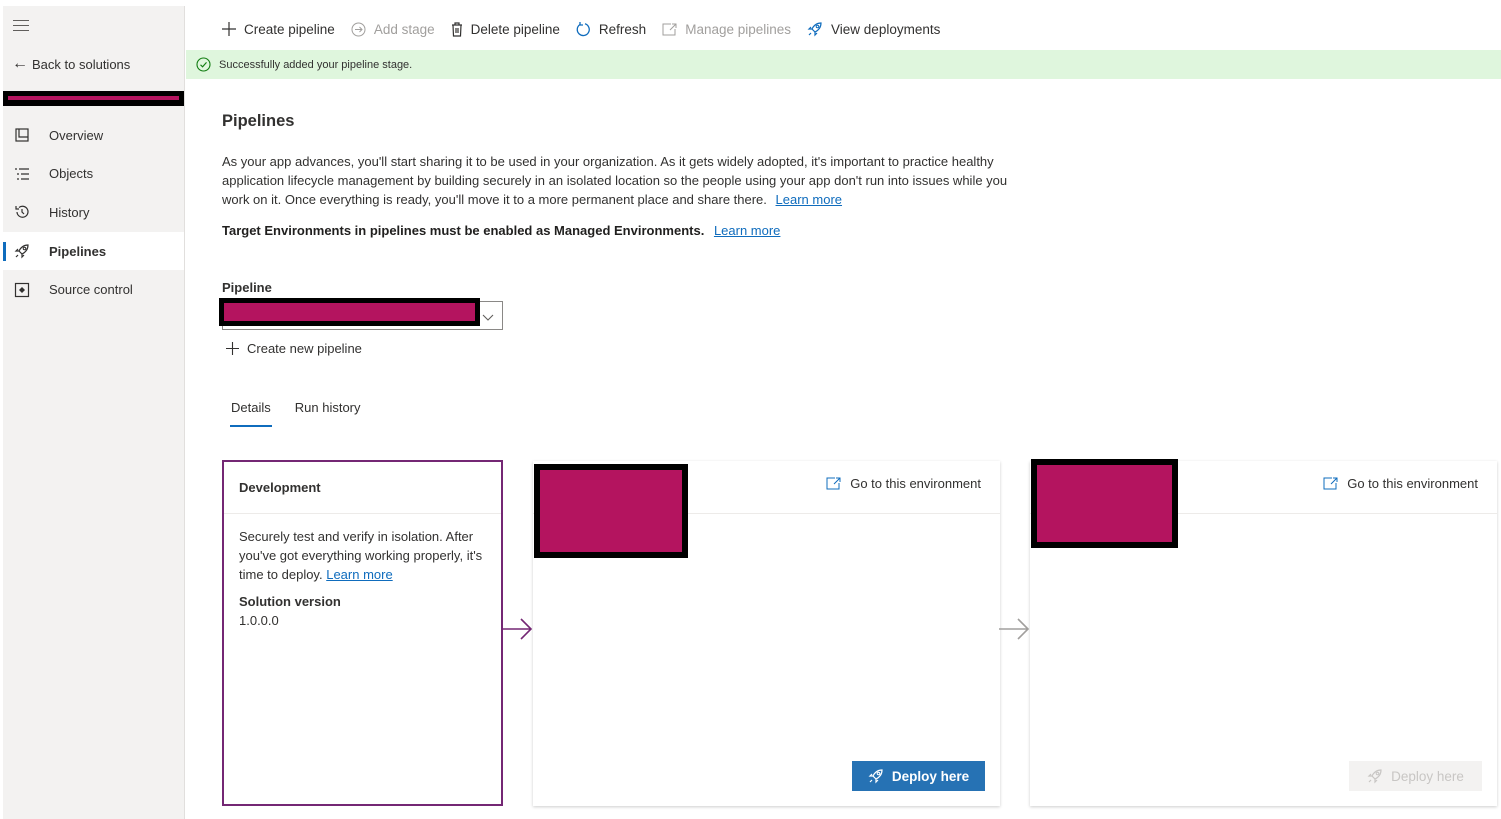  What do you see at coordinates (809, 199) in the screenshot?
I see `learn-more-link: Learn more` at bounding box center [809, 199].